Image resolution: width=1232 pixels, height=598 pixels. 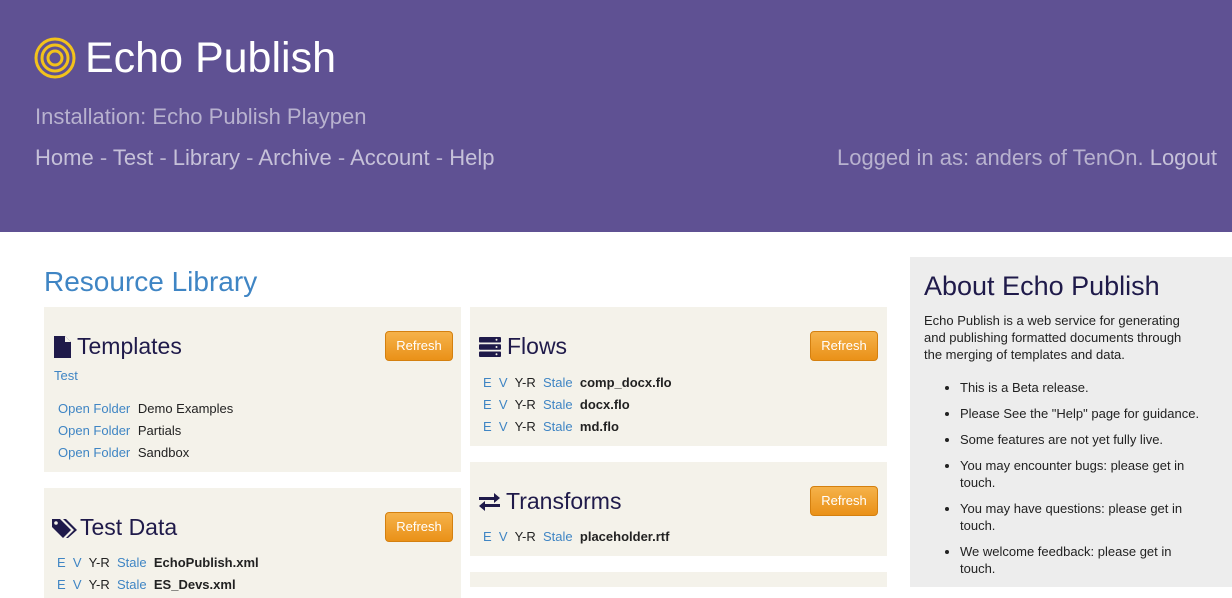 What do you see at coordinates (64, 528) in the screenshot?
I see `tags-icon` at bounding box center [64, 528].